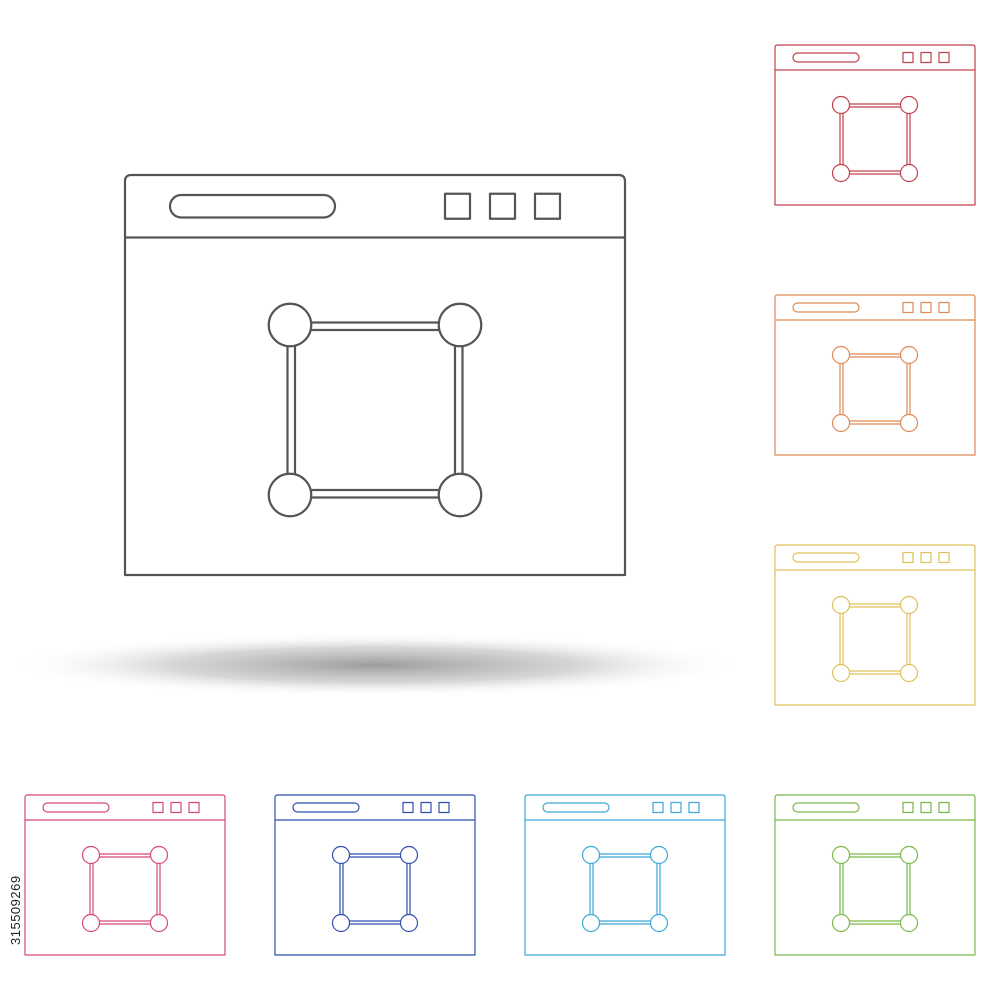 The image size is (1000, 1000). Describe the element at coordinates (15, 910) in the screenshot. I see `stock-id-watermark: 315509269` at that location.